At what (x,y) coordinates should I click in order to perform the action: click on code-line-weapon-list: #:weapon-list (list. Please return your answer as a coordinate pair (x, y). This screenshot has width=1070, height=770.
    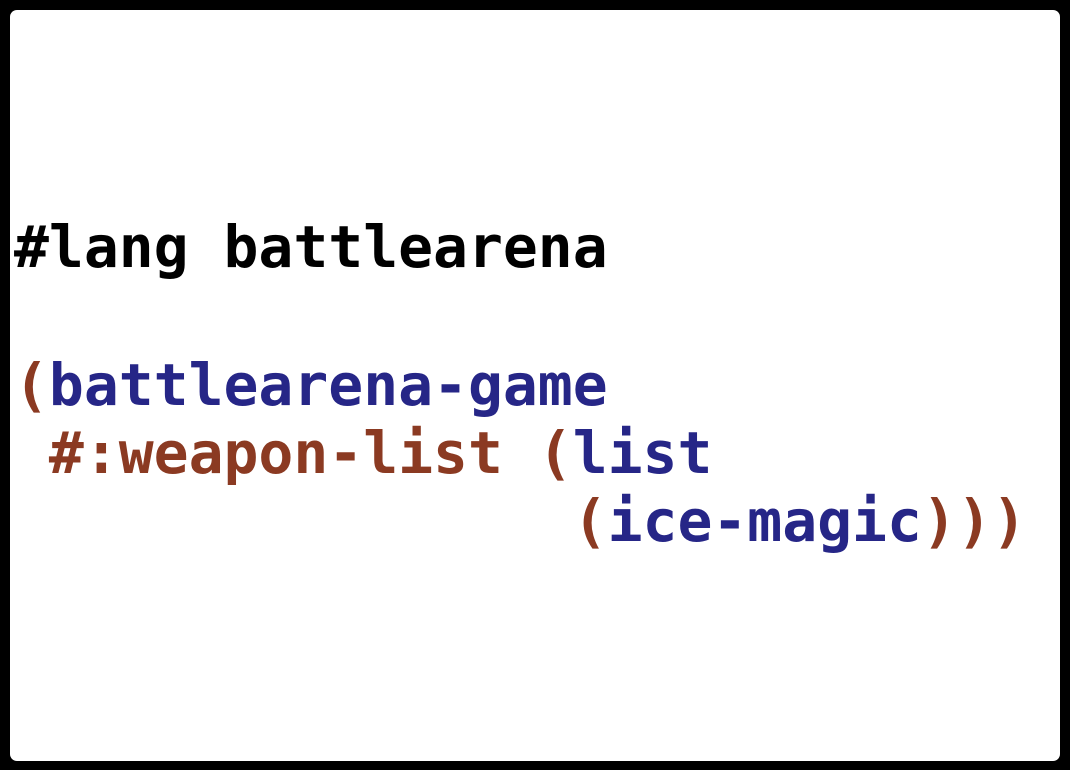
    Looking at the image, I should click on (363, 453).